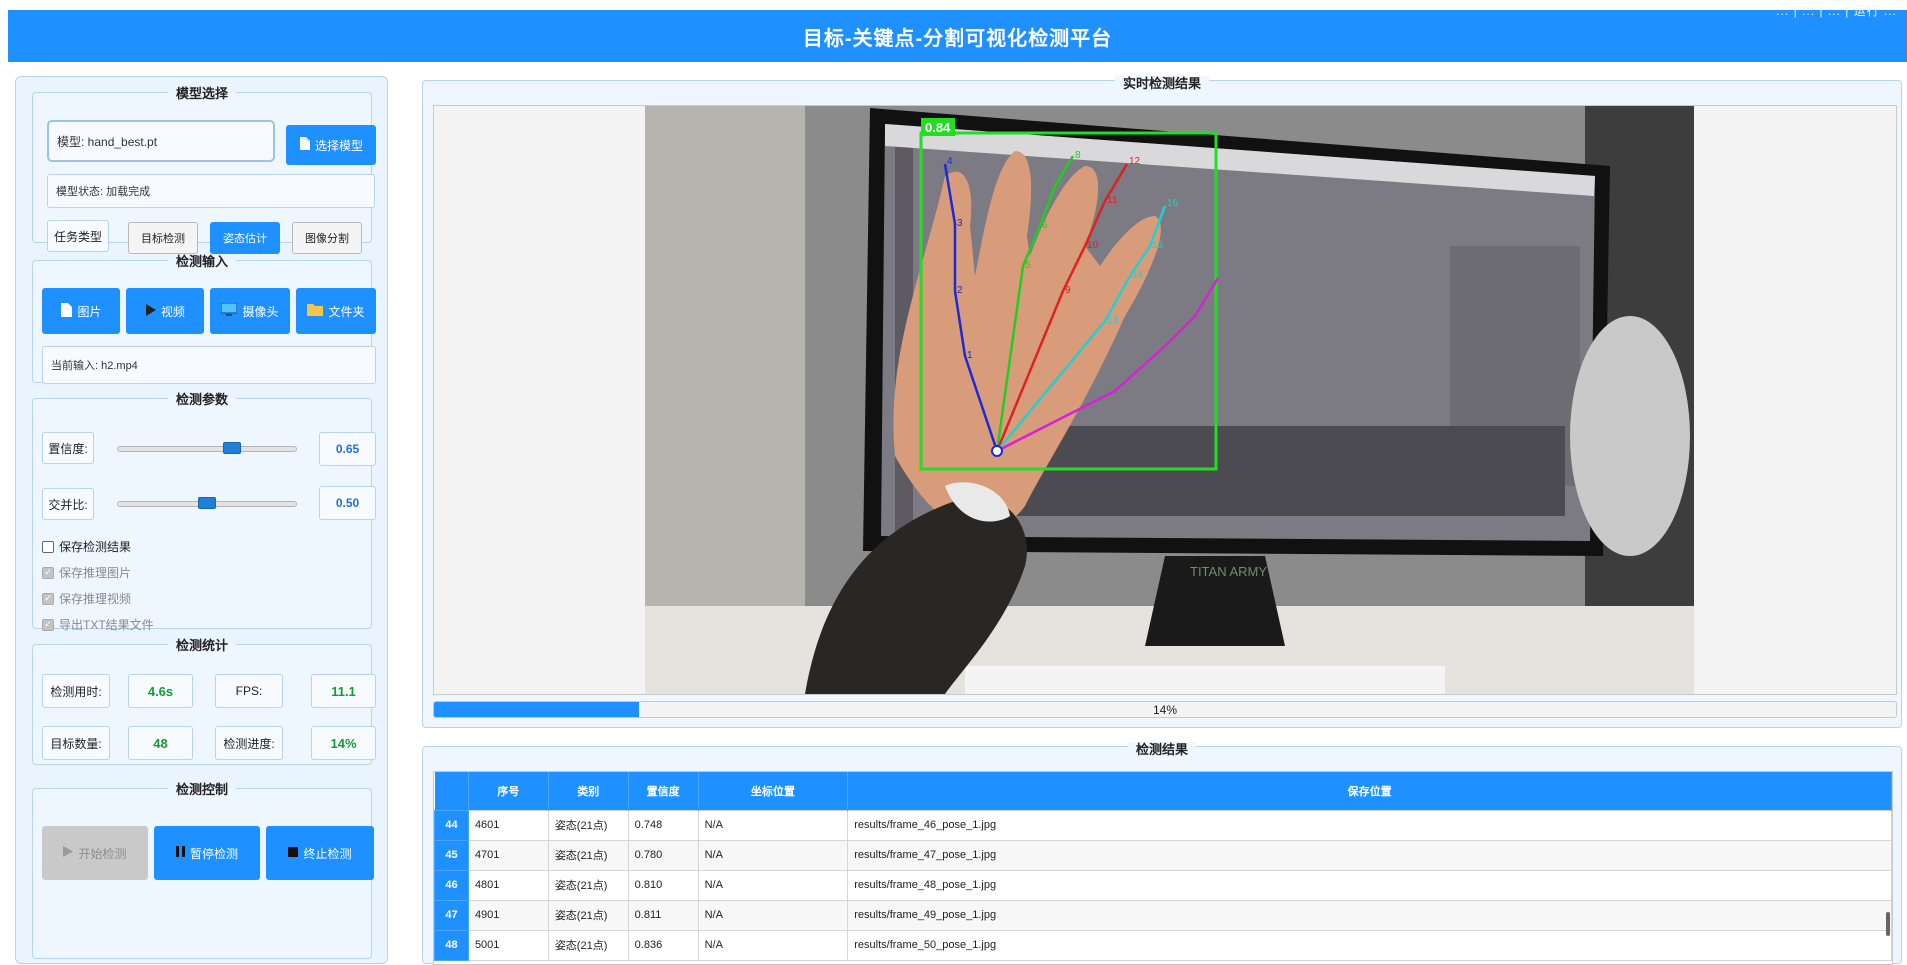  I want to click on header-class: 类别, so click(588, 791).